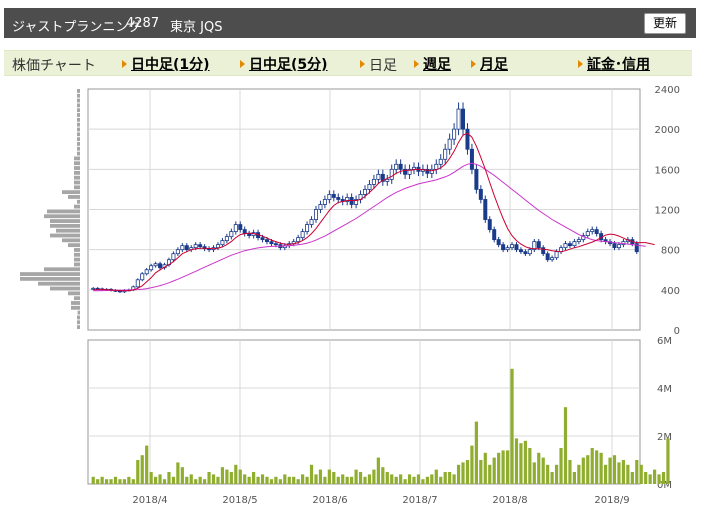  What do you see at coordinates (670, 291) in the screenshot?
I see `y-tick-label: 400` at bounding box center [670, 291].